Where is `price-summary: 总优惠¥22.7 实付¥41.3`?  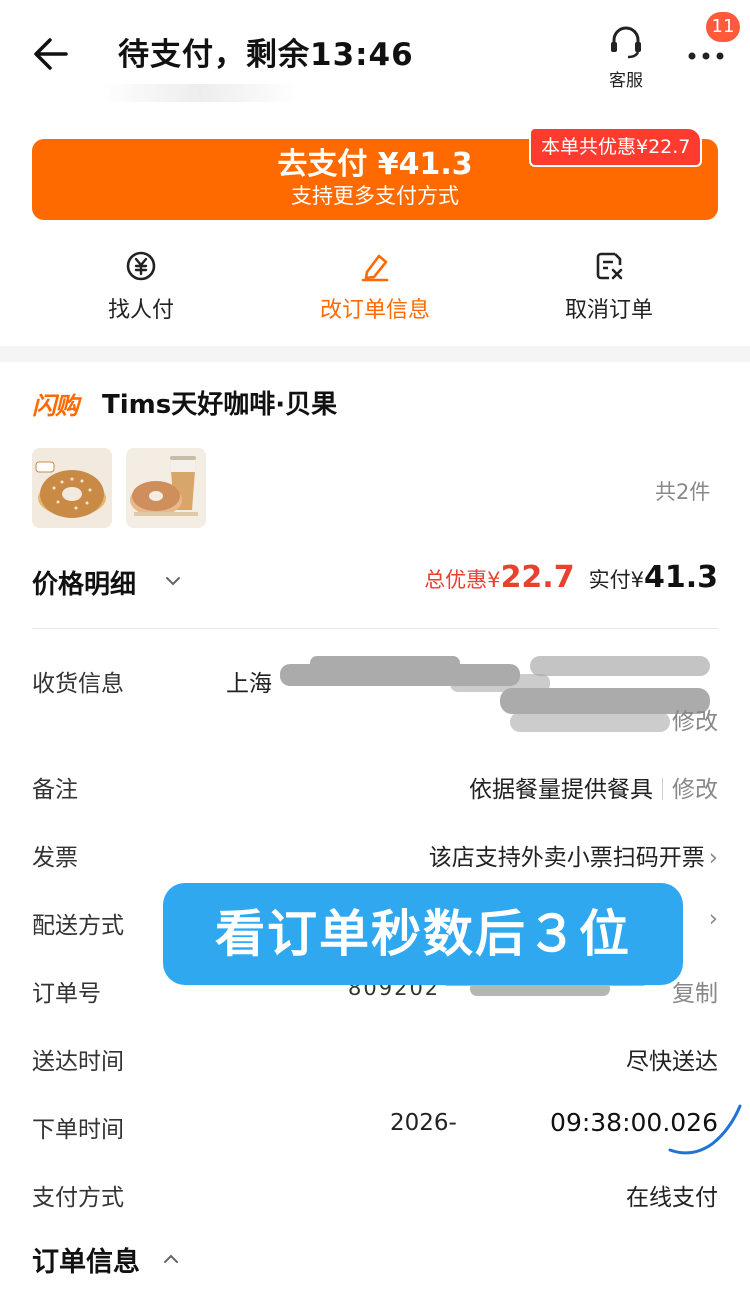
price-summary: 总优惠¥22.7 实付¥41.3 is located at coordinates (571, 577).